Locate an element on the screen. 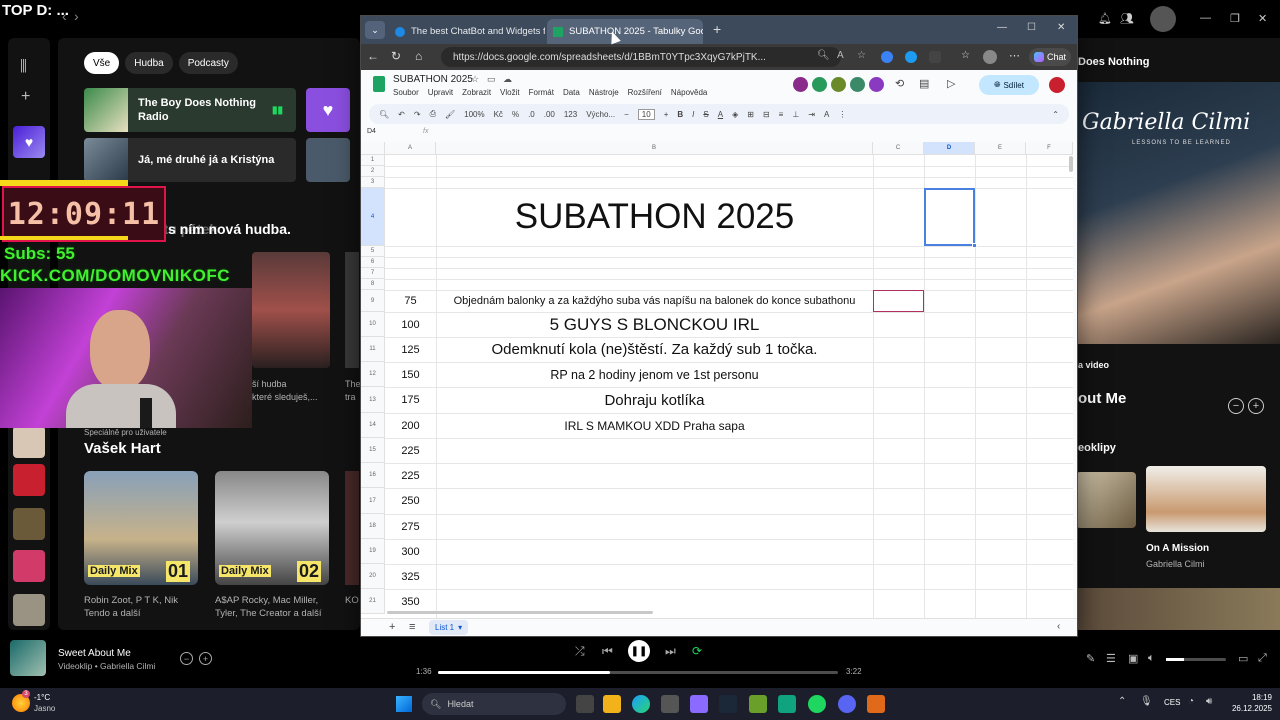 Image resolution: width=1280 pixels, height=720 pixels. percent-format: % is located at coordinates (515, 114).